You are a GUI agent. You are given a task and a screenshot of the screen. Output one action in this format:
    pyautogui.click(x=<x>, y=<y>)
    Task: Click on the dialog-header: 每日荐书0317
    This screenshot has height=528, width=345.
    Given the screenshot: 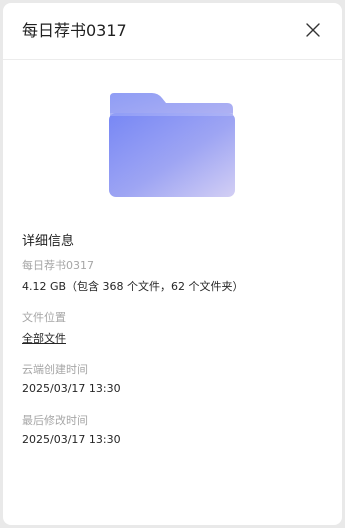 What is the action you would take?
    pyautogui.click(x=172, y=31)
    